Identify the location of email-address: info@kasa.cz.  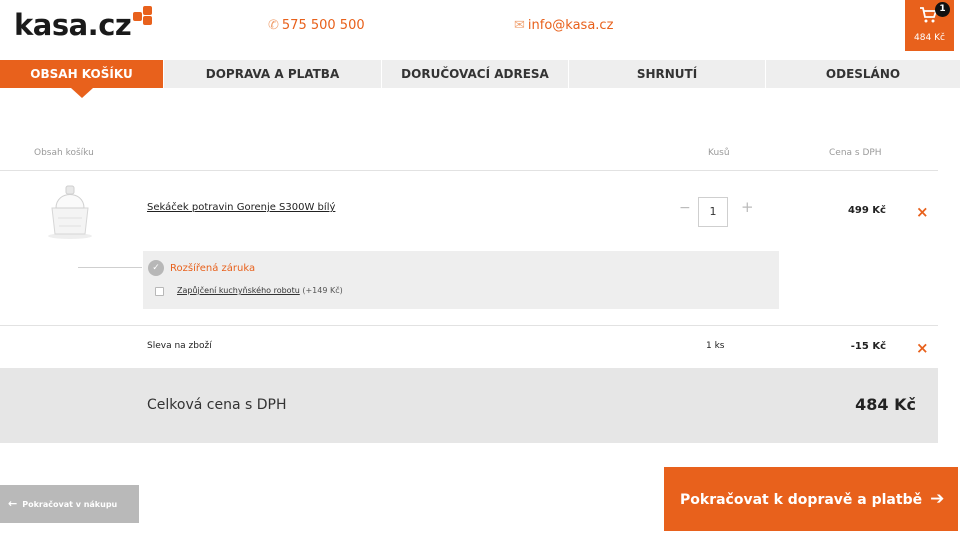
(570, 25).